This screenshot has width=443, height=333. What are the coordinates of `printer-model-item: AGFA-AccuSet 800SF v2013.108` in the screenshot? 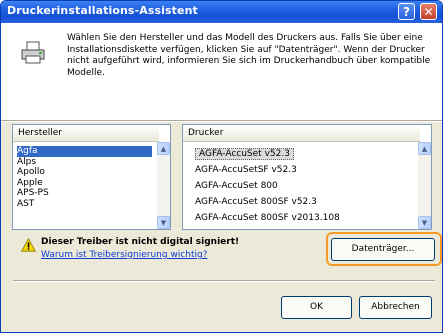 It's located at (304, 219).